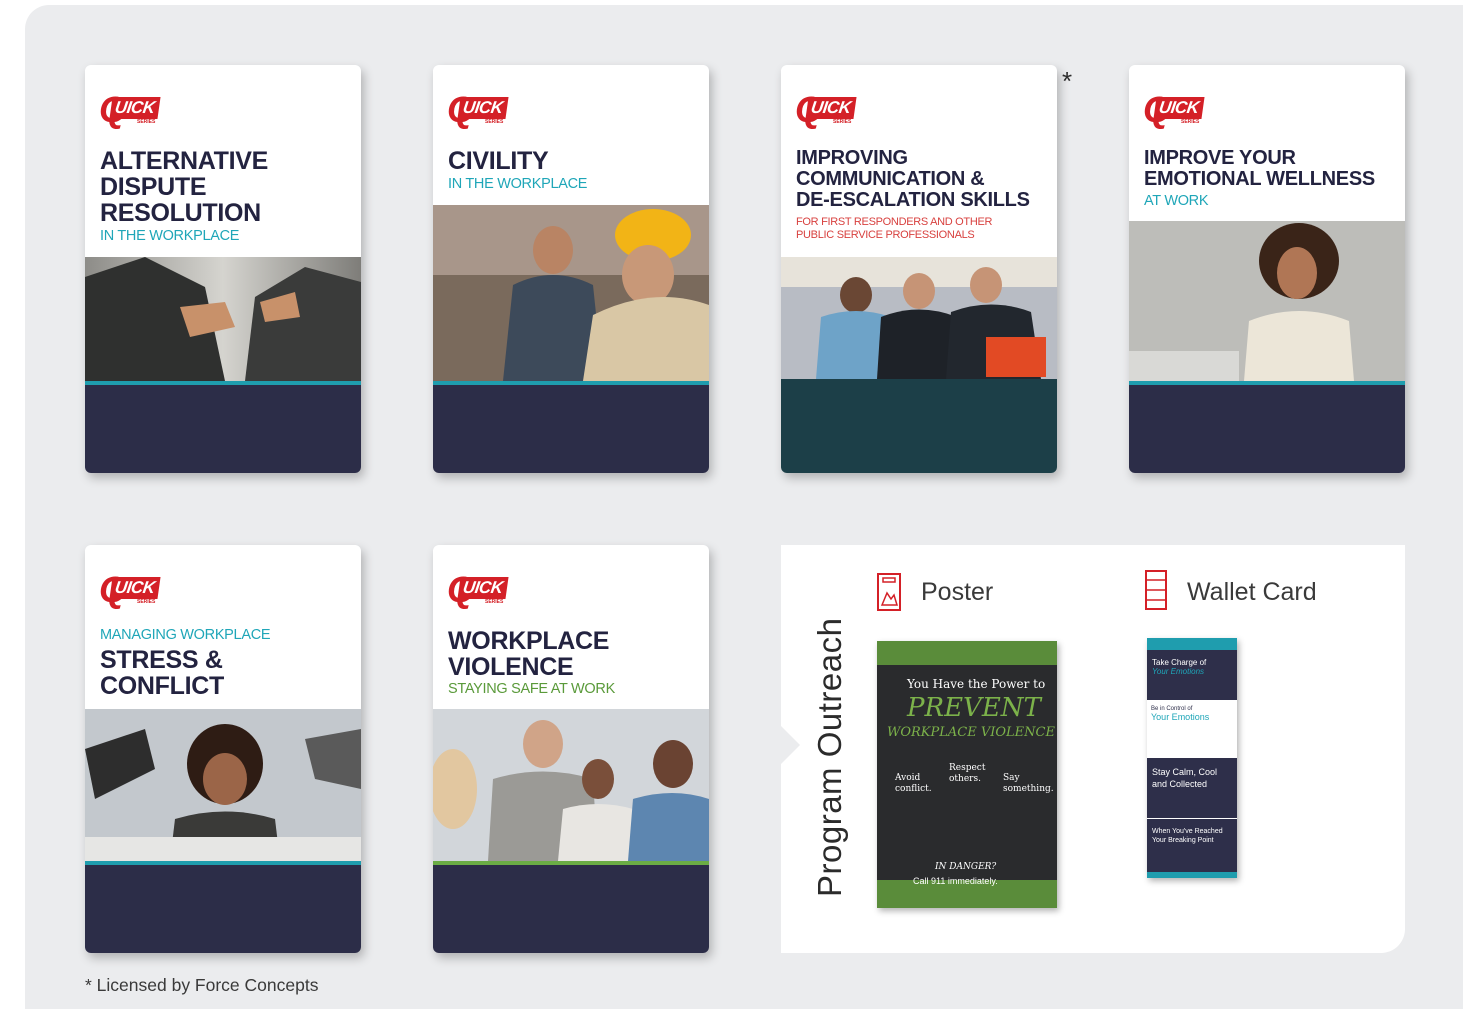  I want to click on card-subtitle: STAYING SAFE AT WORK, so click(531, 689).